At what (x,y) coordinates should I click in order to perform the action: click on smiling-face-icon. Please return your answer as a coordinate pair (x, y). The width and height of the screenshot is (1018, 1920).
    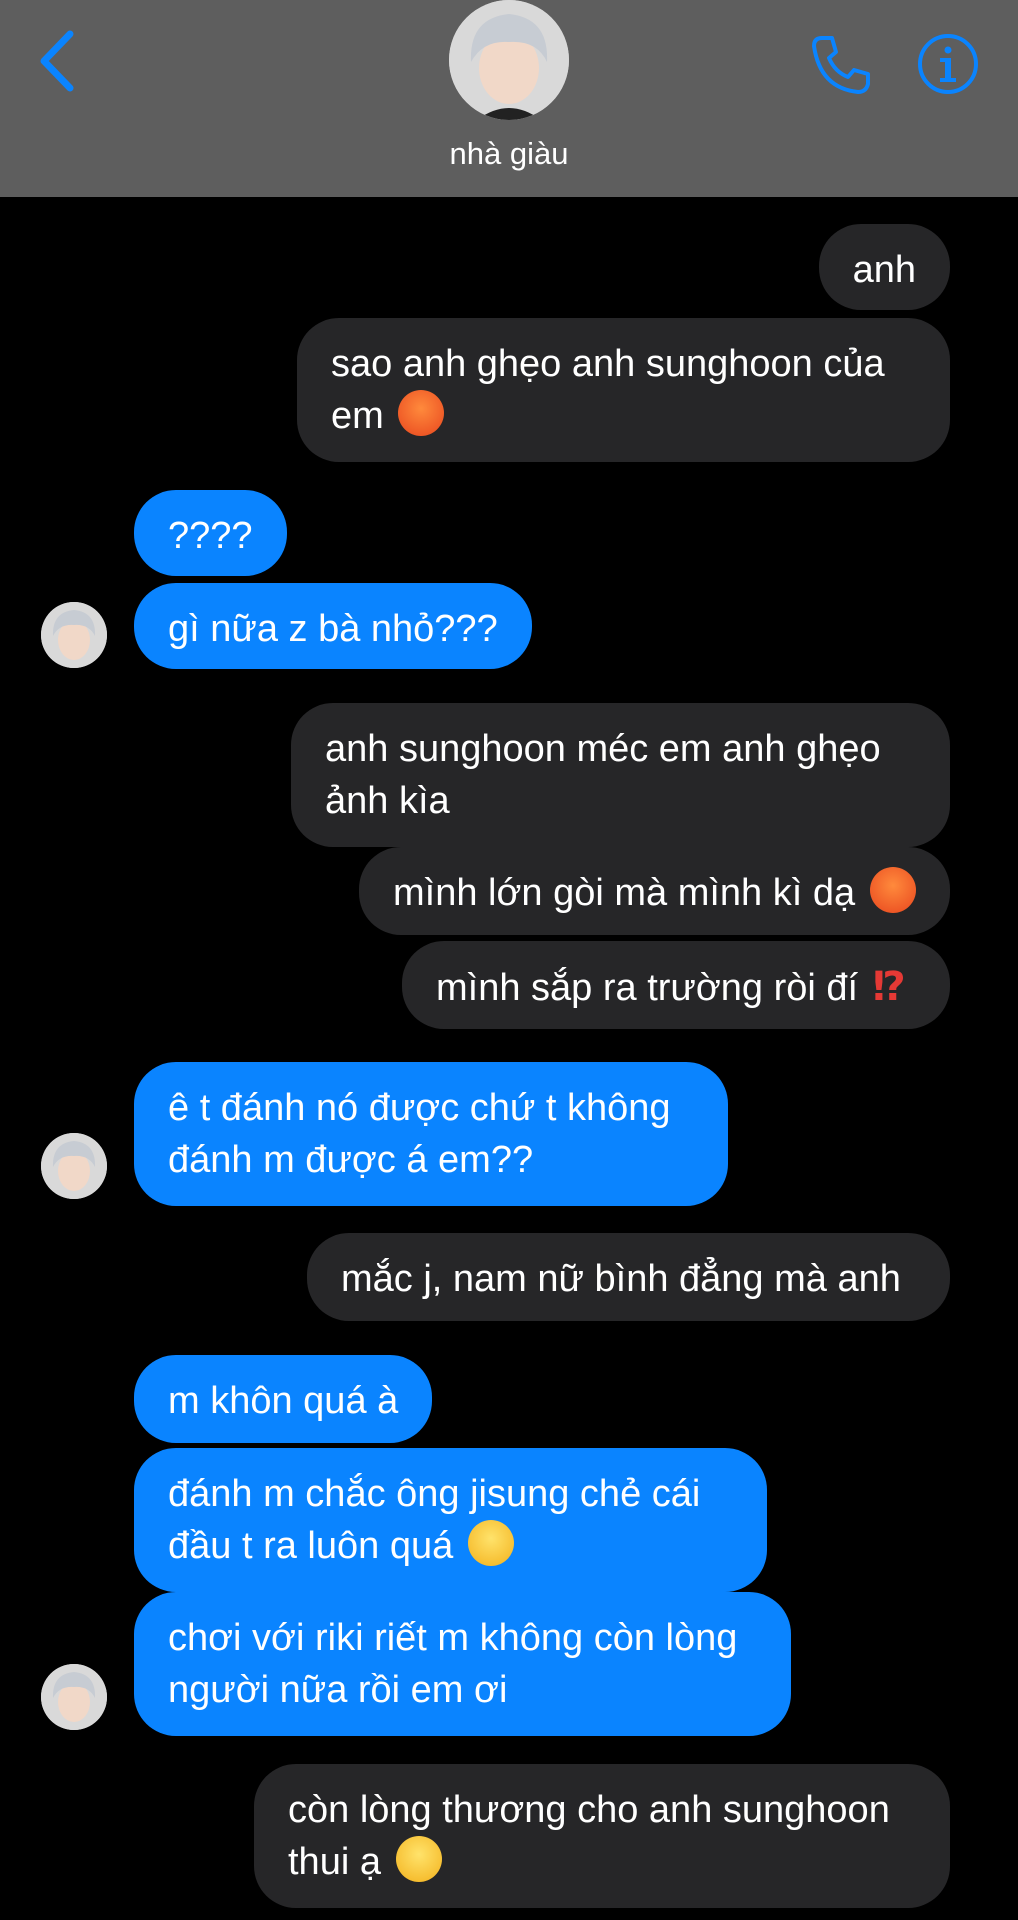
    Looking at the image, I should click on (490, 1543).